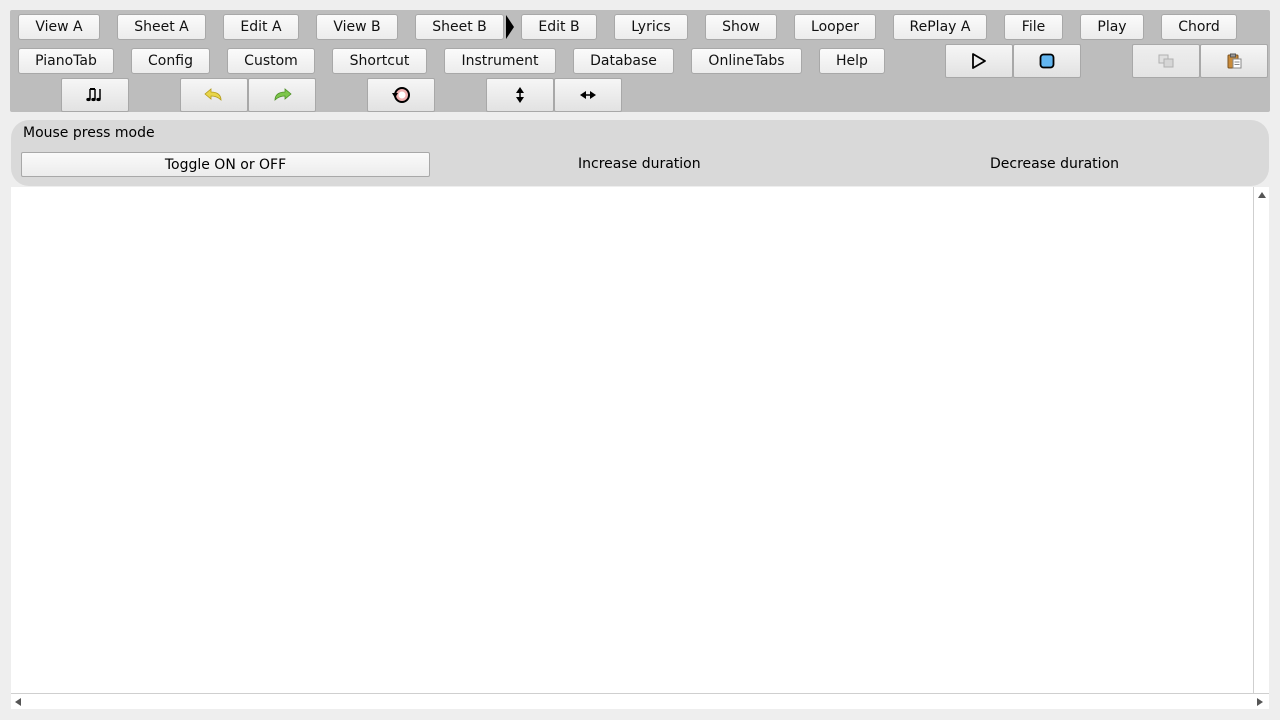 This screenshot has width=1280, height=720. Describe the element at coordinates (639, 164) in the screenshot. I see `increase-duration-option: Increase duration` at that location.